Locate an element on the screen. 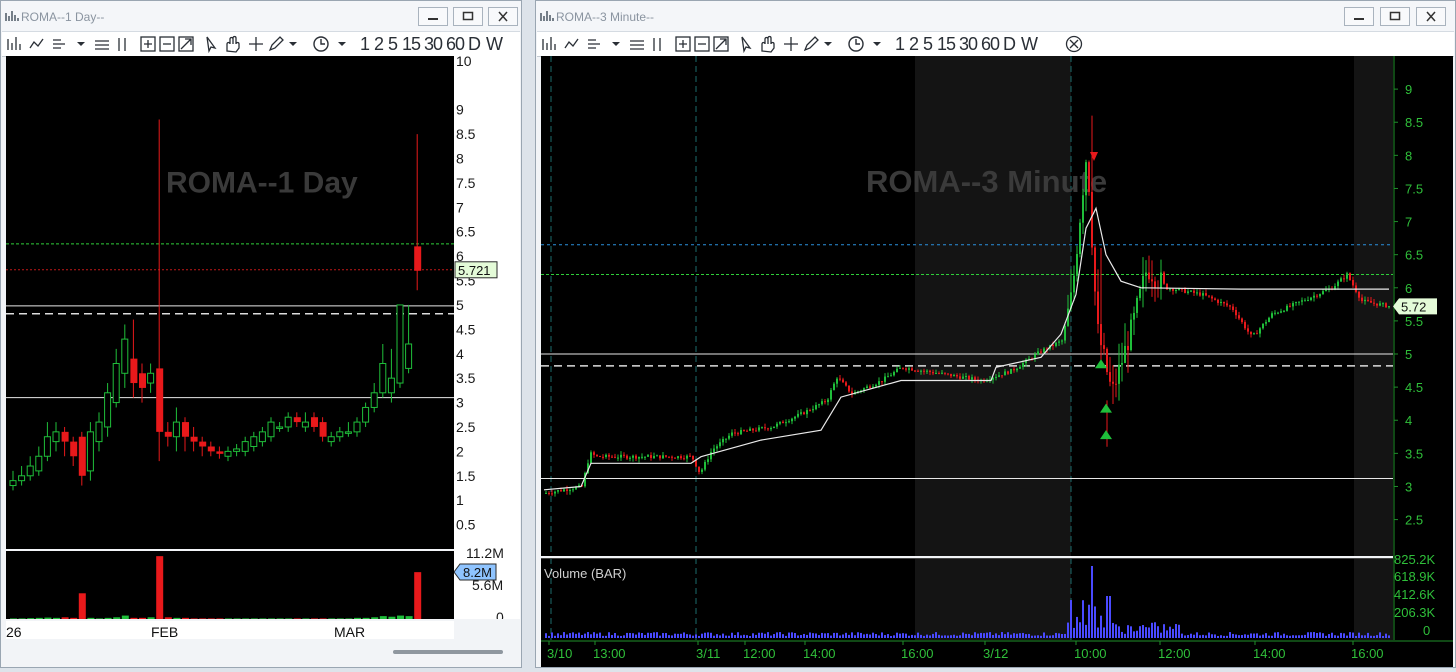 The height and width of the screenshot is (672, 1456). price-tick: 6.5 is located at coordinates (466, 232).